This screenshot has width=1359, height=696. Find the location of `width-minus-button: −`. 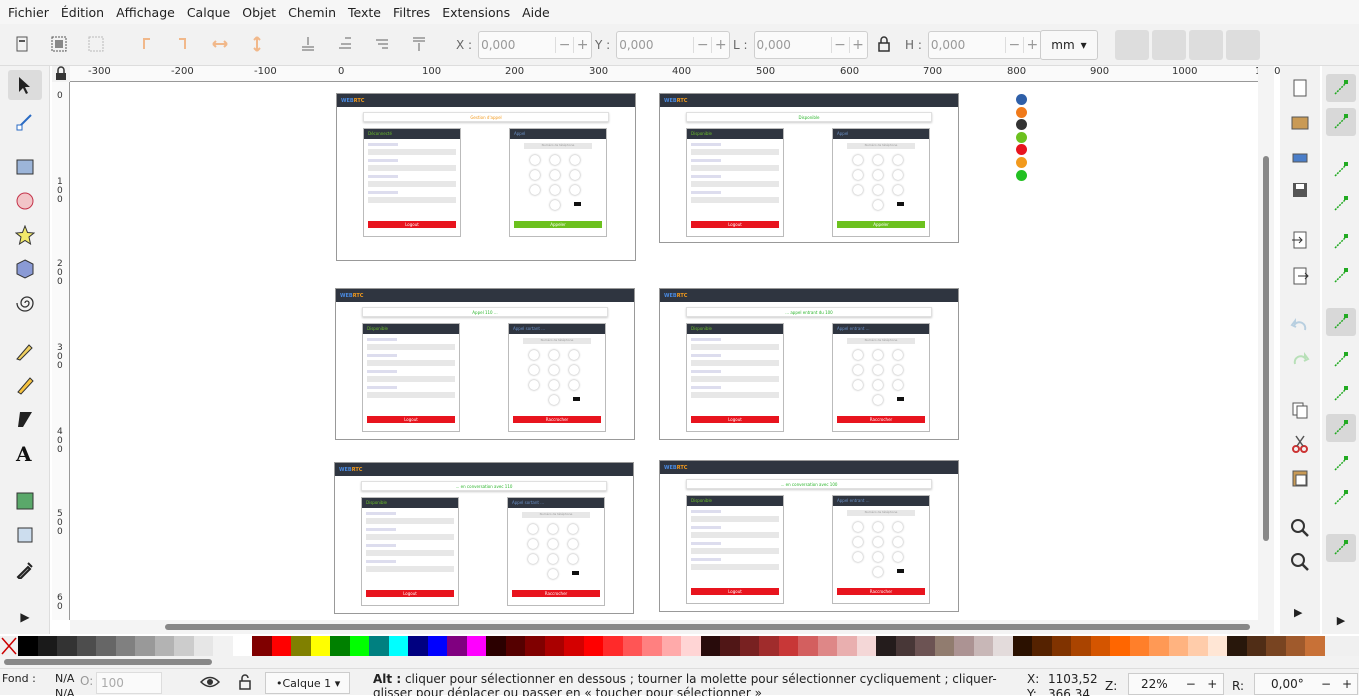

width-minus-button: − is located at coordinates (839, 45).